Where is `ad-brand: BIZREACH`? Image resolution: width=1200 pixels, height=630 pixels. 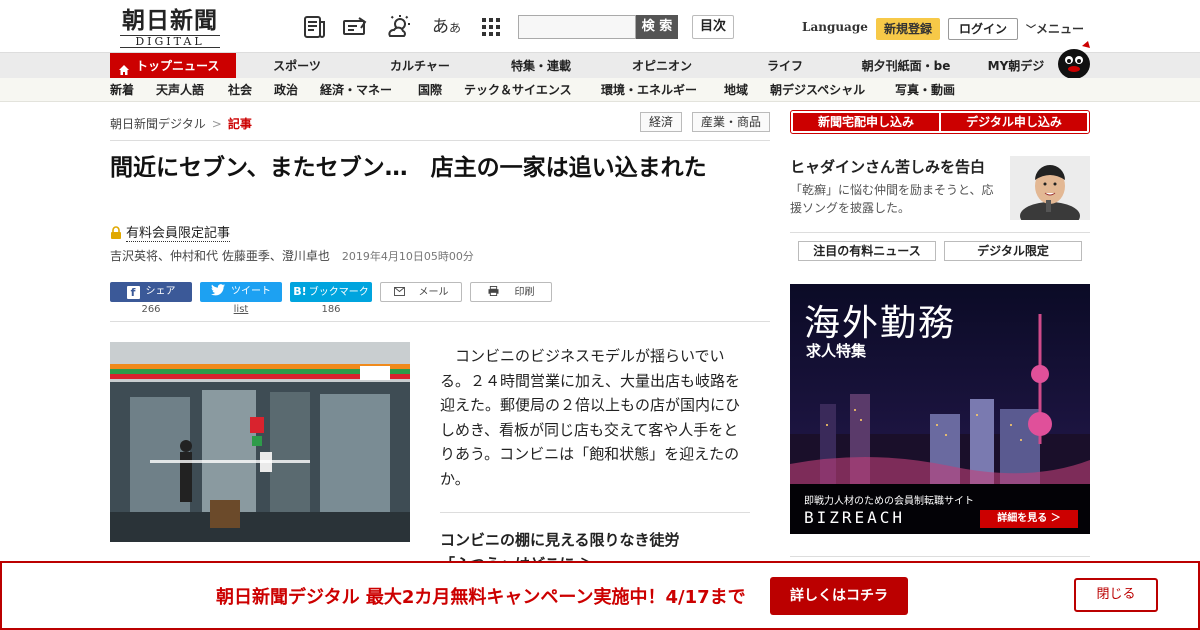
ad-brand: BIZREACH is located at coordinates (855, 517).